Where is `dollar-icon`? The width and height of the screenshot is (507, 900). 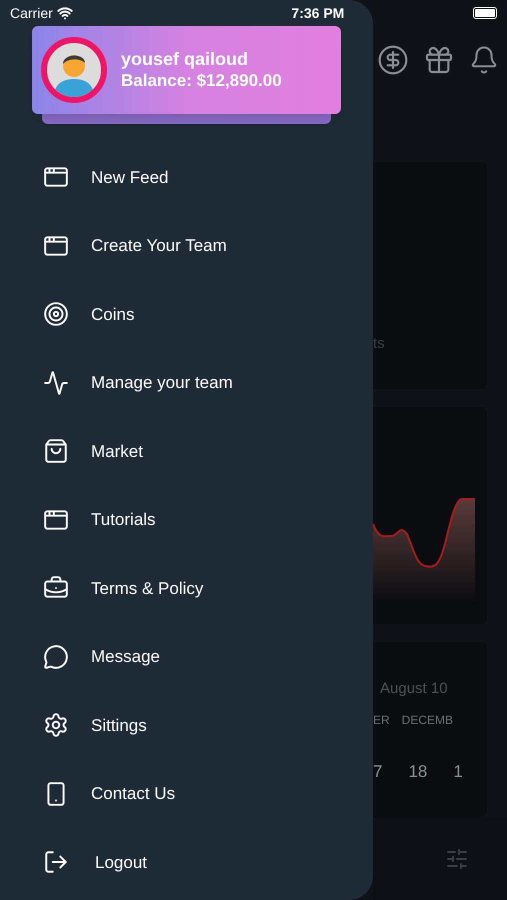 dollar-icon is located at coordinates (393, 60).